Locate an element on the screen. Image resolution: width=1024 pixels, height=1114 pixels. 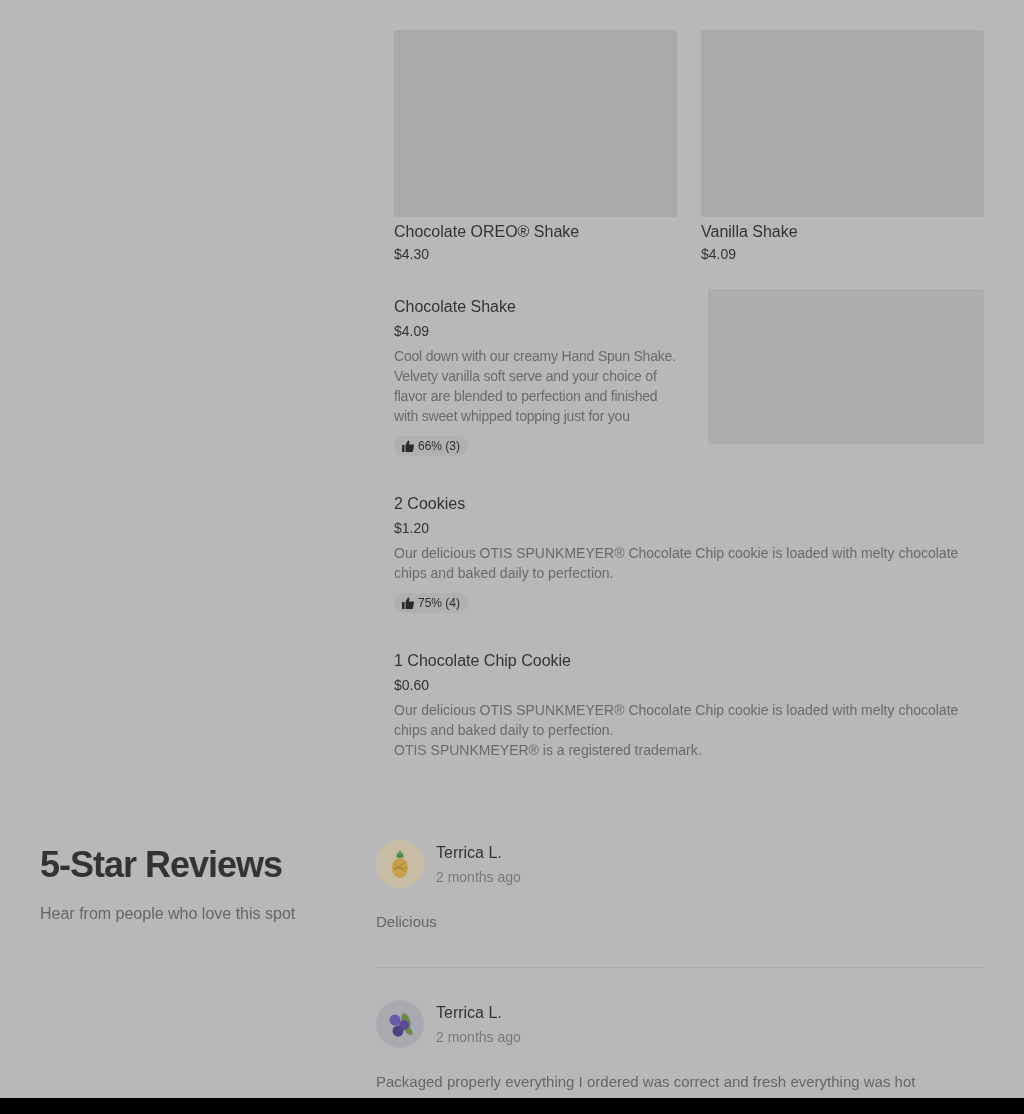
item-name: Vanilla Shake is located at coordinates (750, 232).